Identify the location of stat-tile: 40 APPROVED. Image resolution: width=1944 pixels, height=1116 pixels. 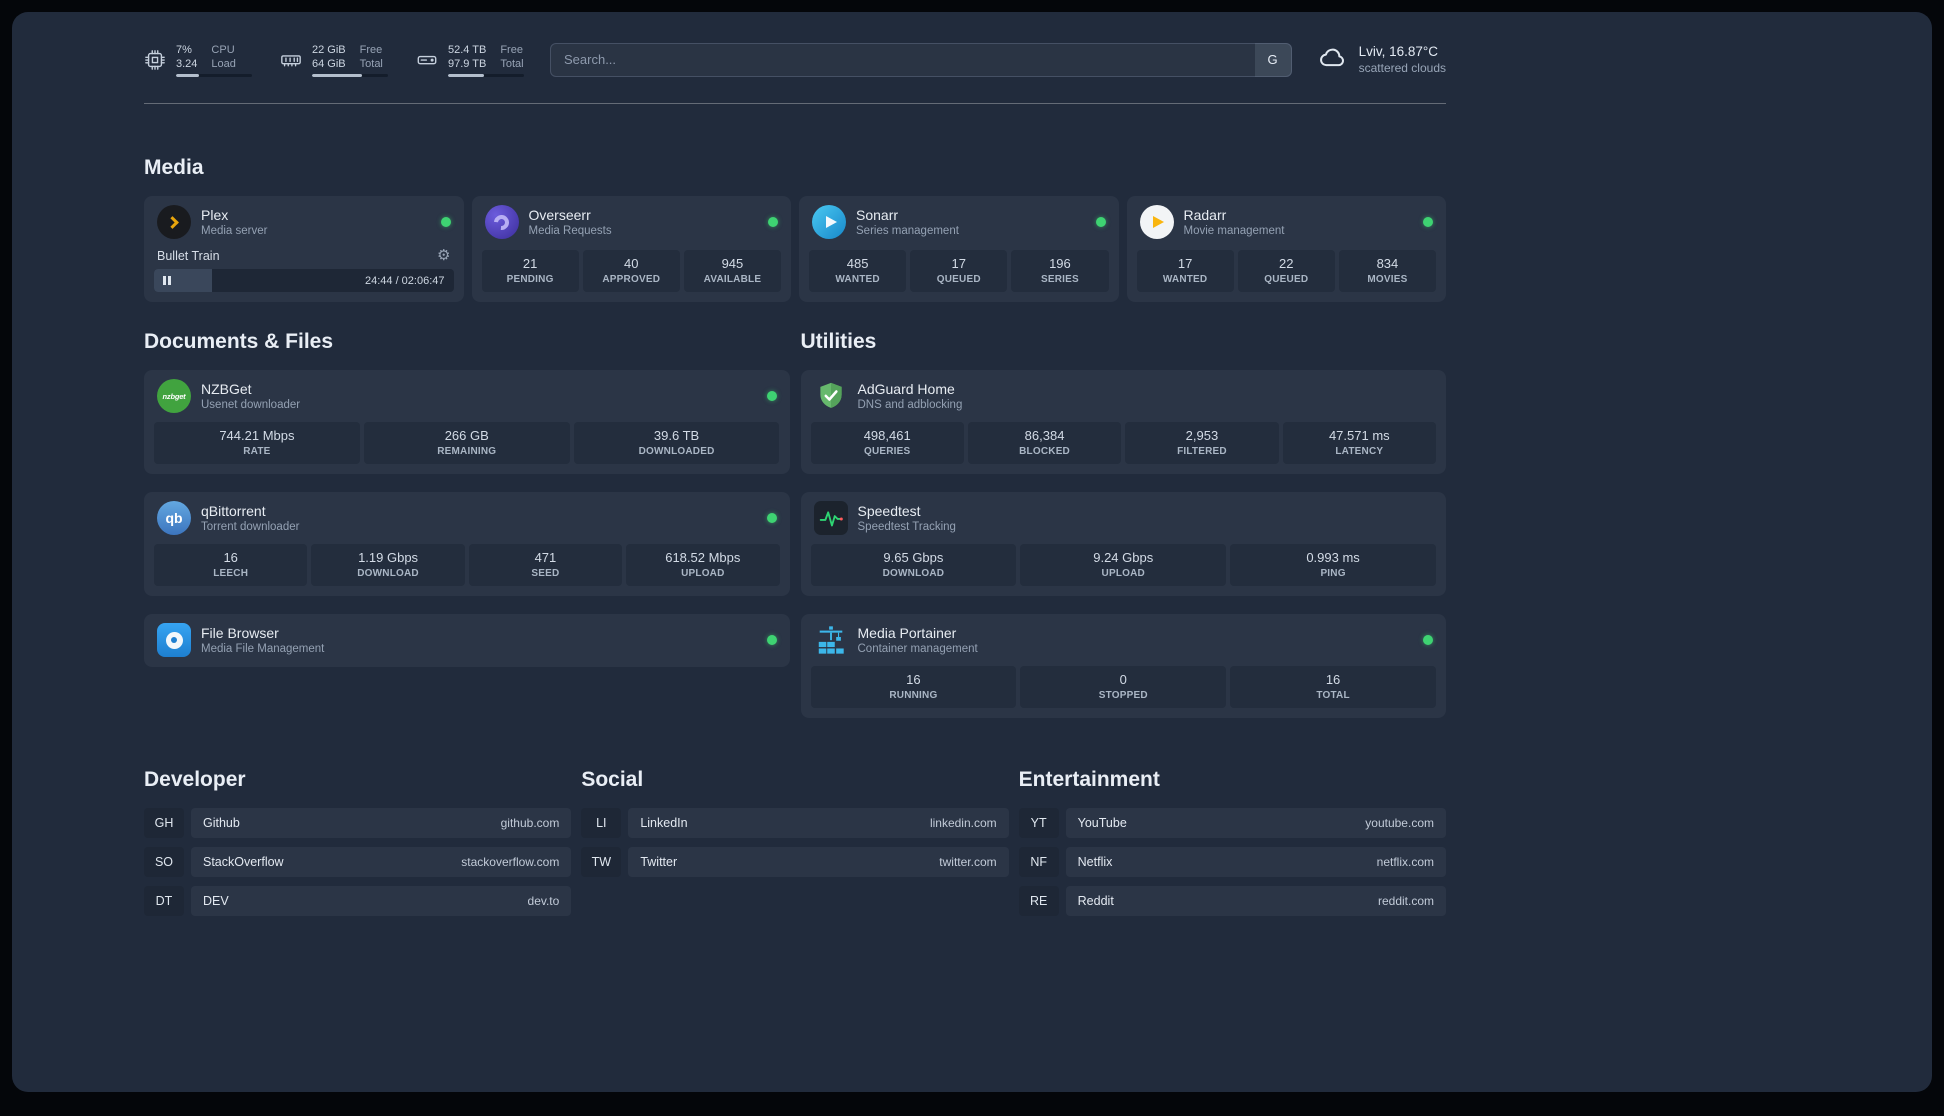
(631, 271).